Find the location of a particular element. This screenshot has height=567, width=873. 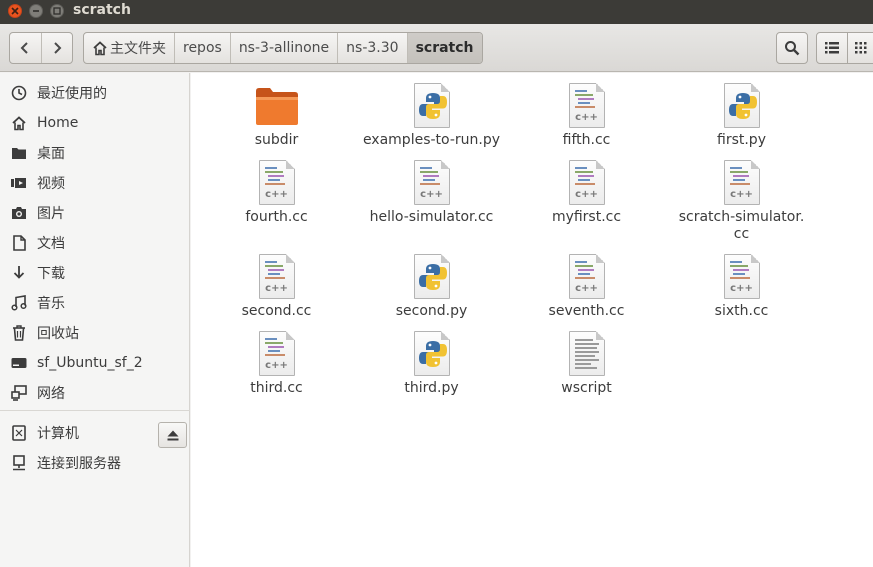

file-item-hello-simulator-cc: c++ hello-simulator.cc is located at coordinates (431, 192).